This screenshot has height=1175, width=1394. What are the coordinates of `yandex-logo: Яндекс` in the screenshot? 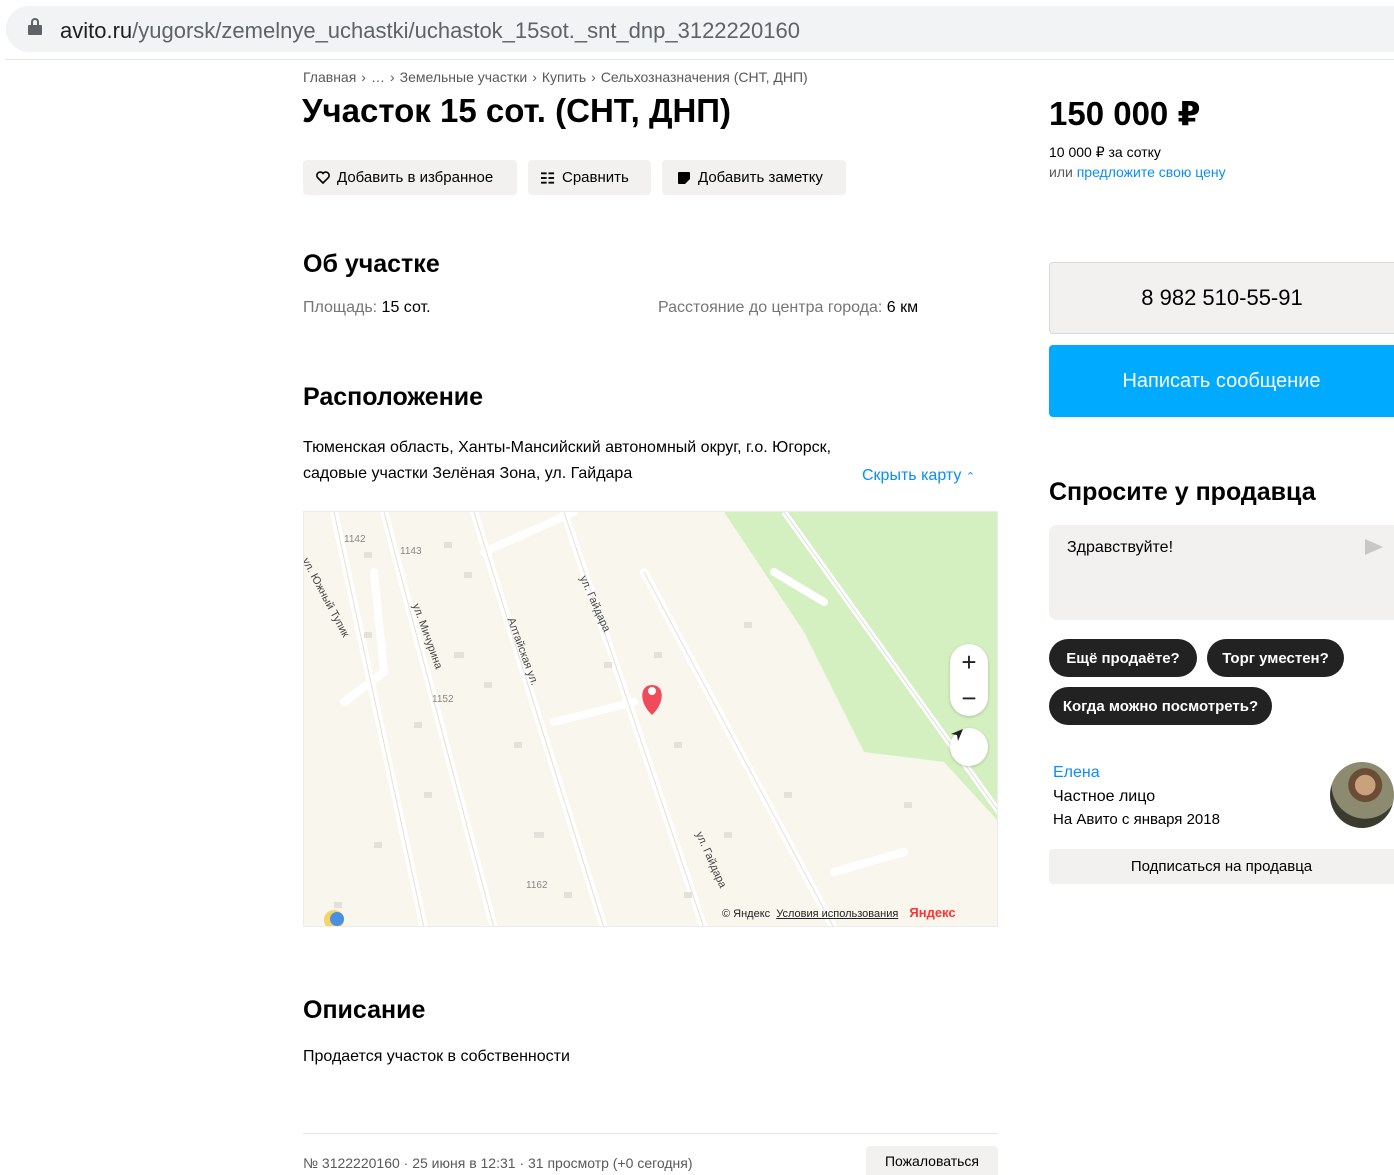 It's located at (932, 912).